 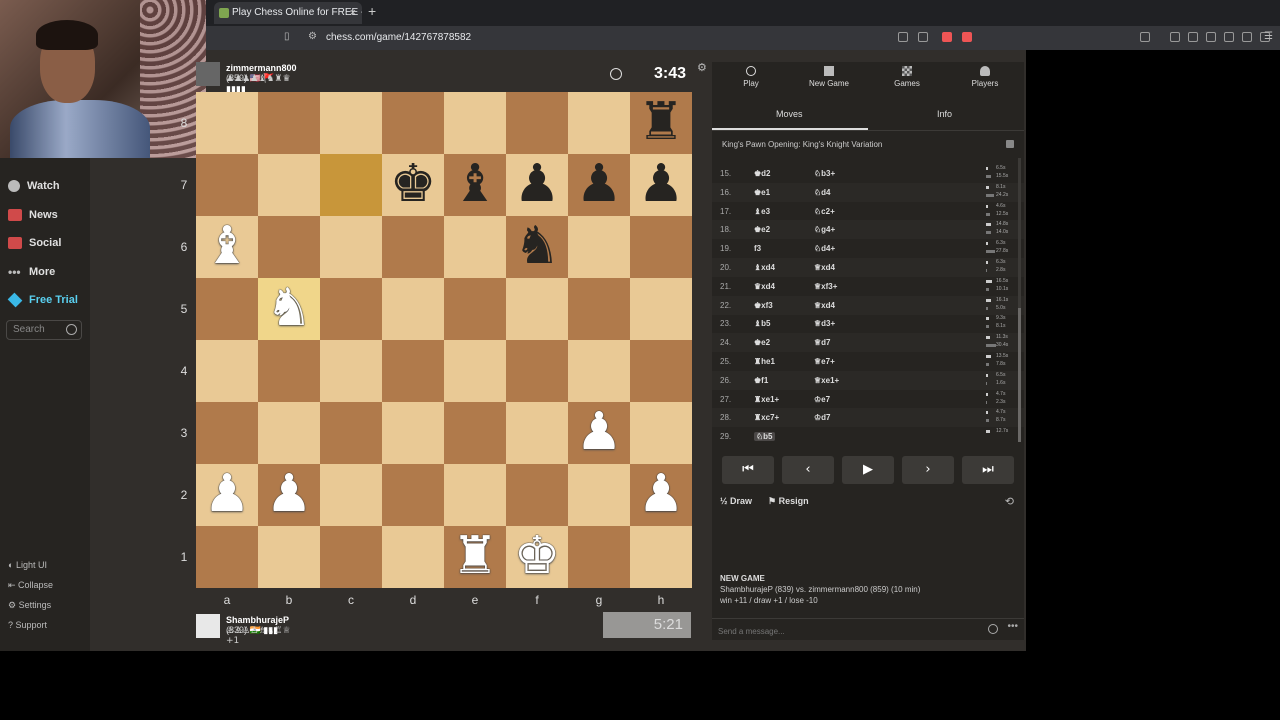 What do you see at coordinates (227, 185) in the screenshot?
I see `square-a7` at bounding box center [227, 185].